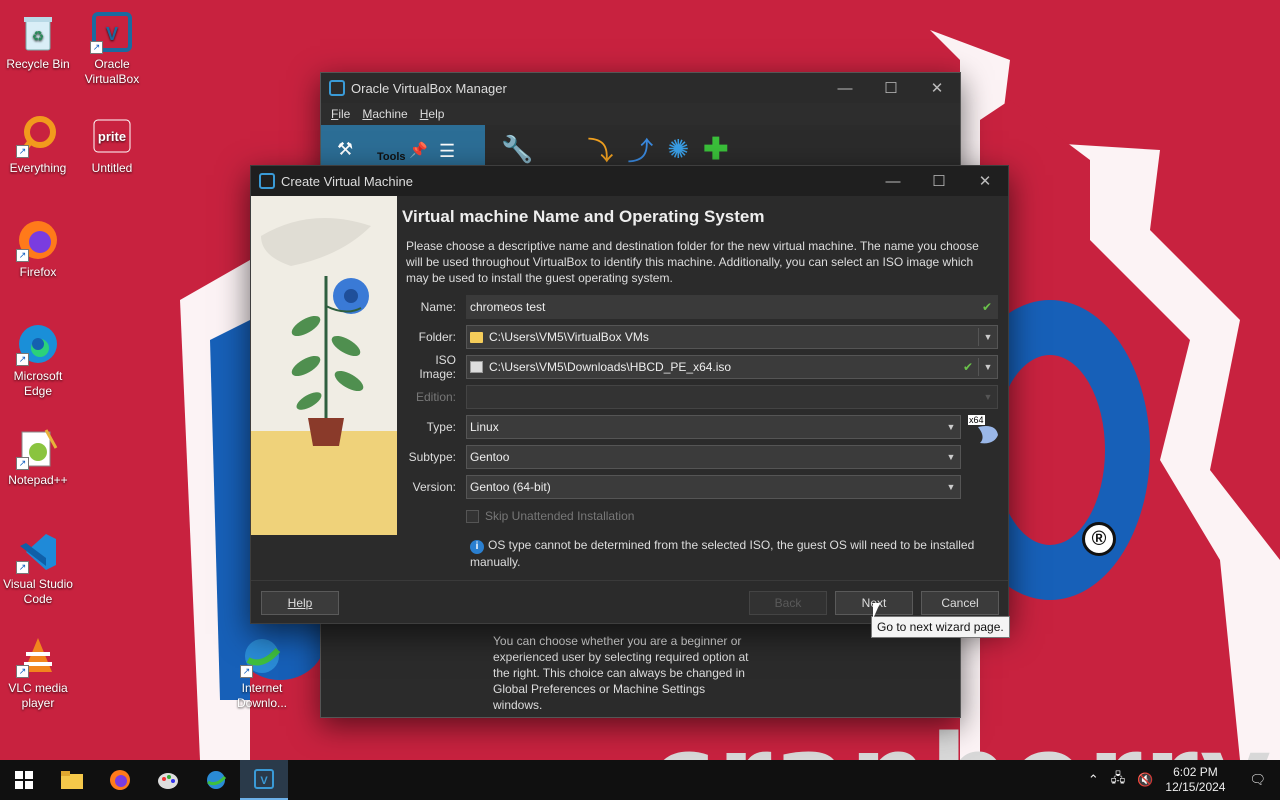 The image size is (1280, 800). Describe the element at coordinates (38, 246) in the screenshot. I see `desktop-icon-firefox: ↗ Firefox` at that location.